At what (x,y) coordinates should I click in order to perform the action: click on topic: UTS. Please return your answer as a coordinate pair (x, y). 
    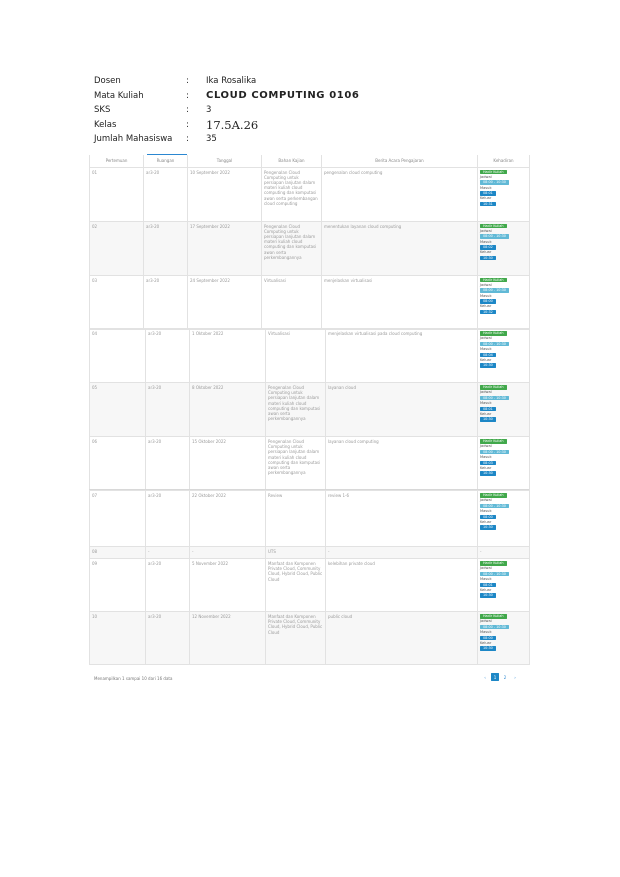
    Looking at the image, I should click on (295, 552).